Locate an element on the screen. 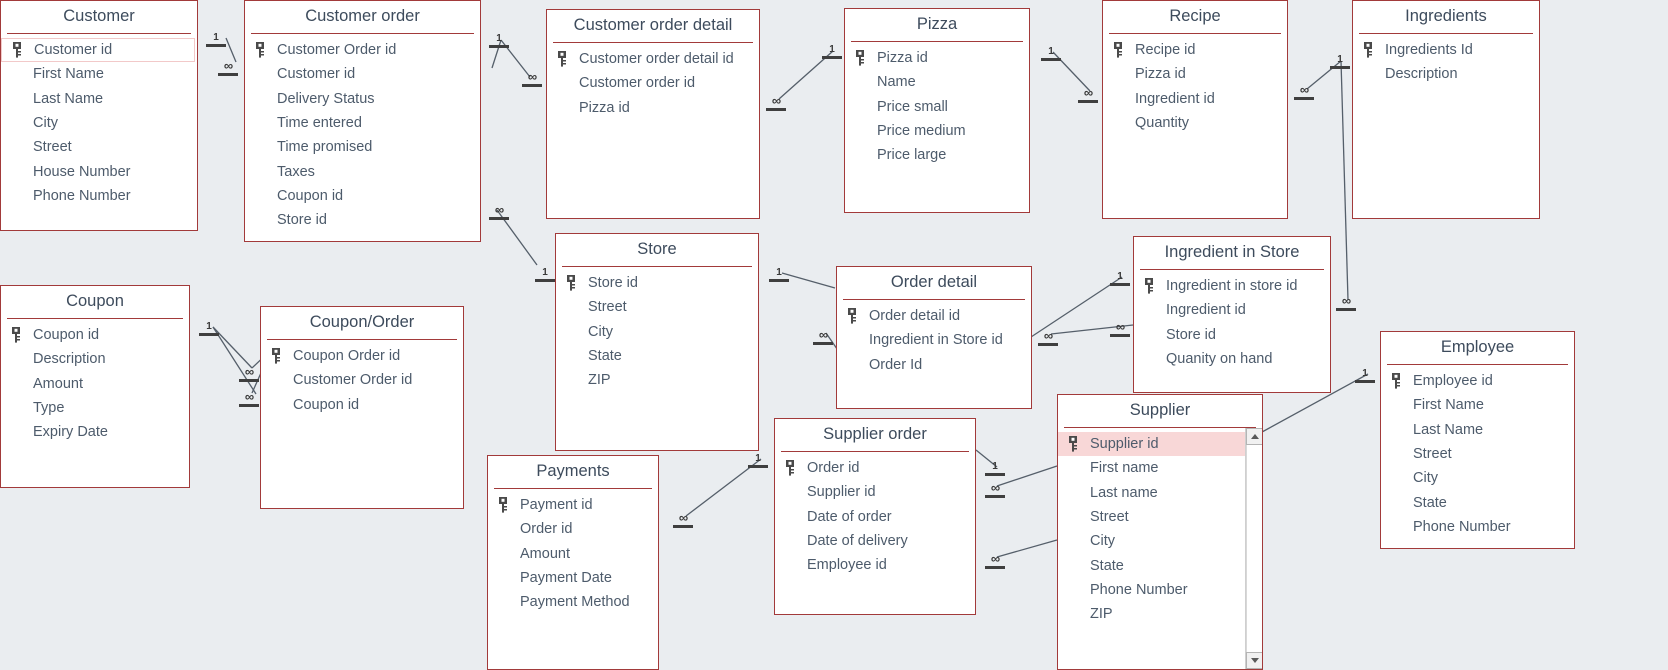  scroll-up-button is located at coordinates (1254, 436).